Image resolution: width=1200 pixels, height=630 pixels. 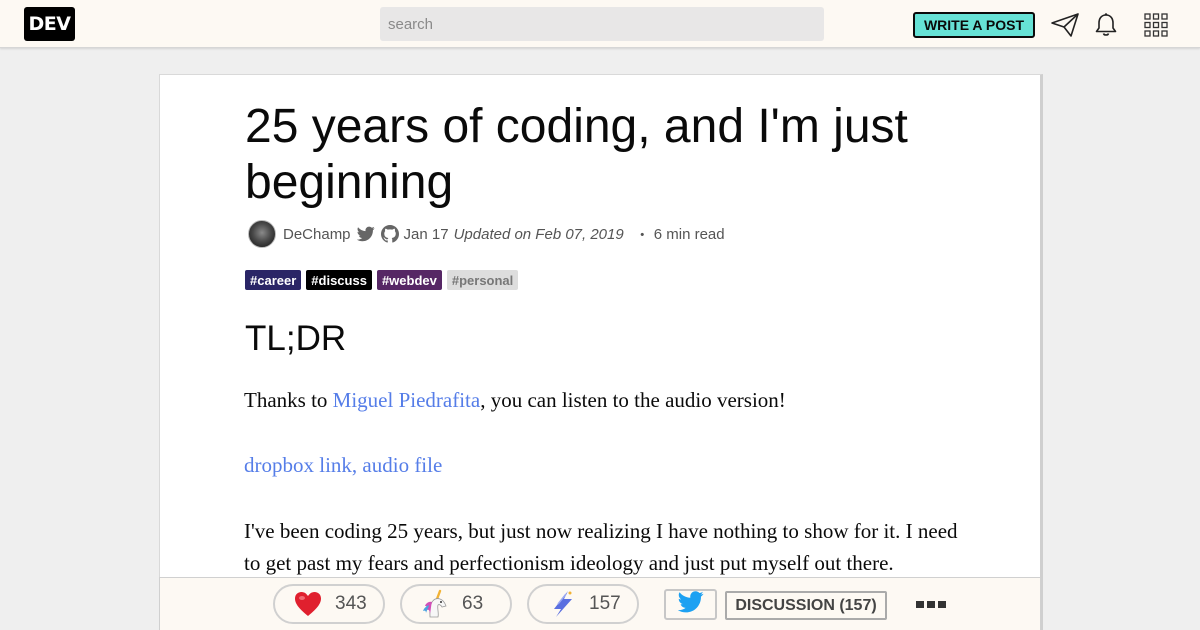 I want to click on dev-logo: DEV, so click(x=49, y=24).